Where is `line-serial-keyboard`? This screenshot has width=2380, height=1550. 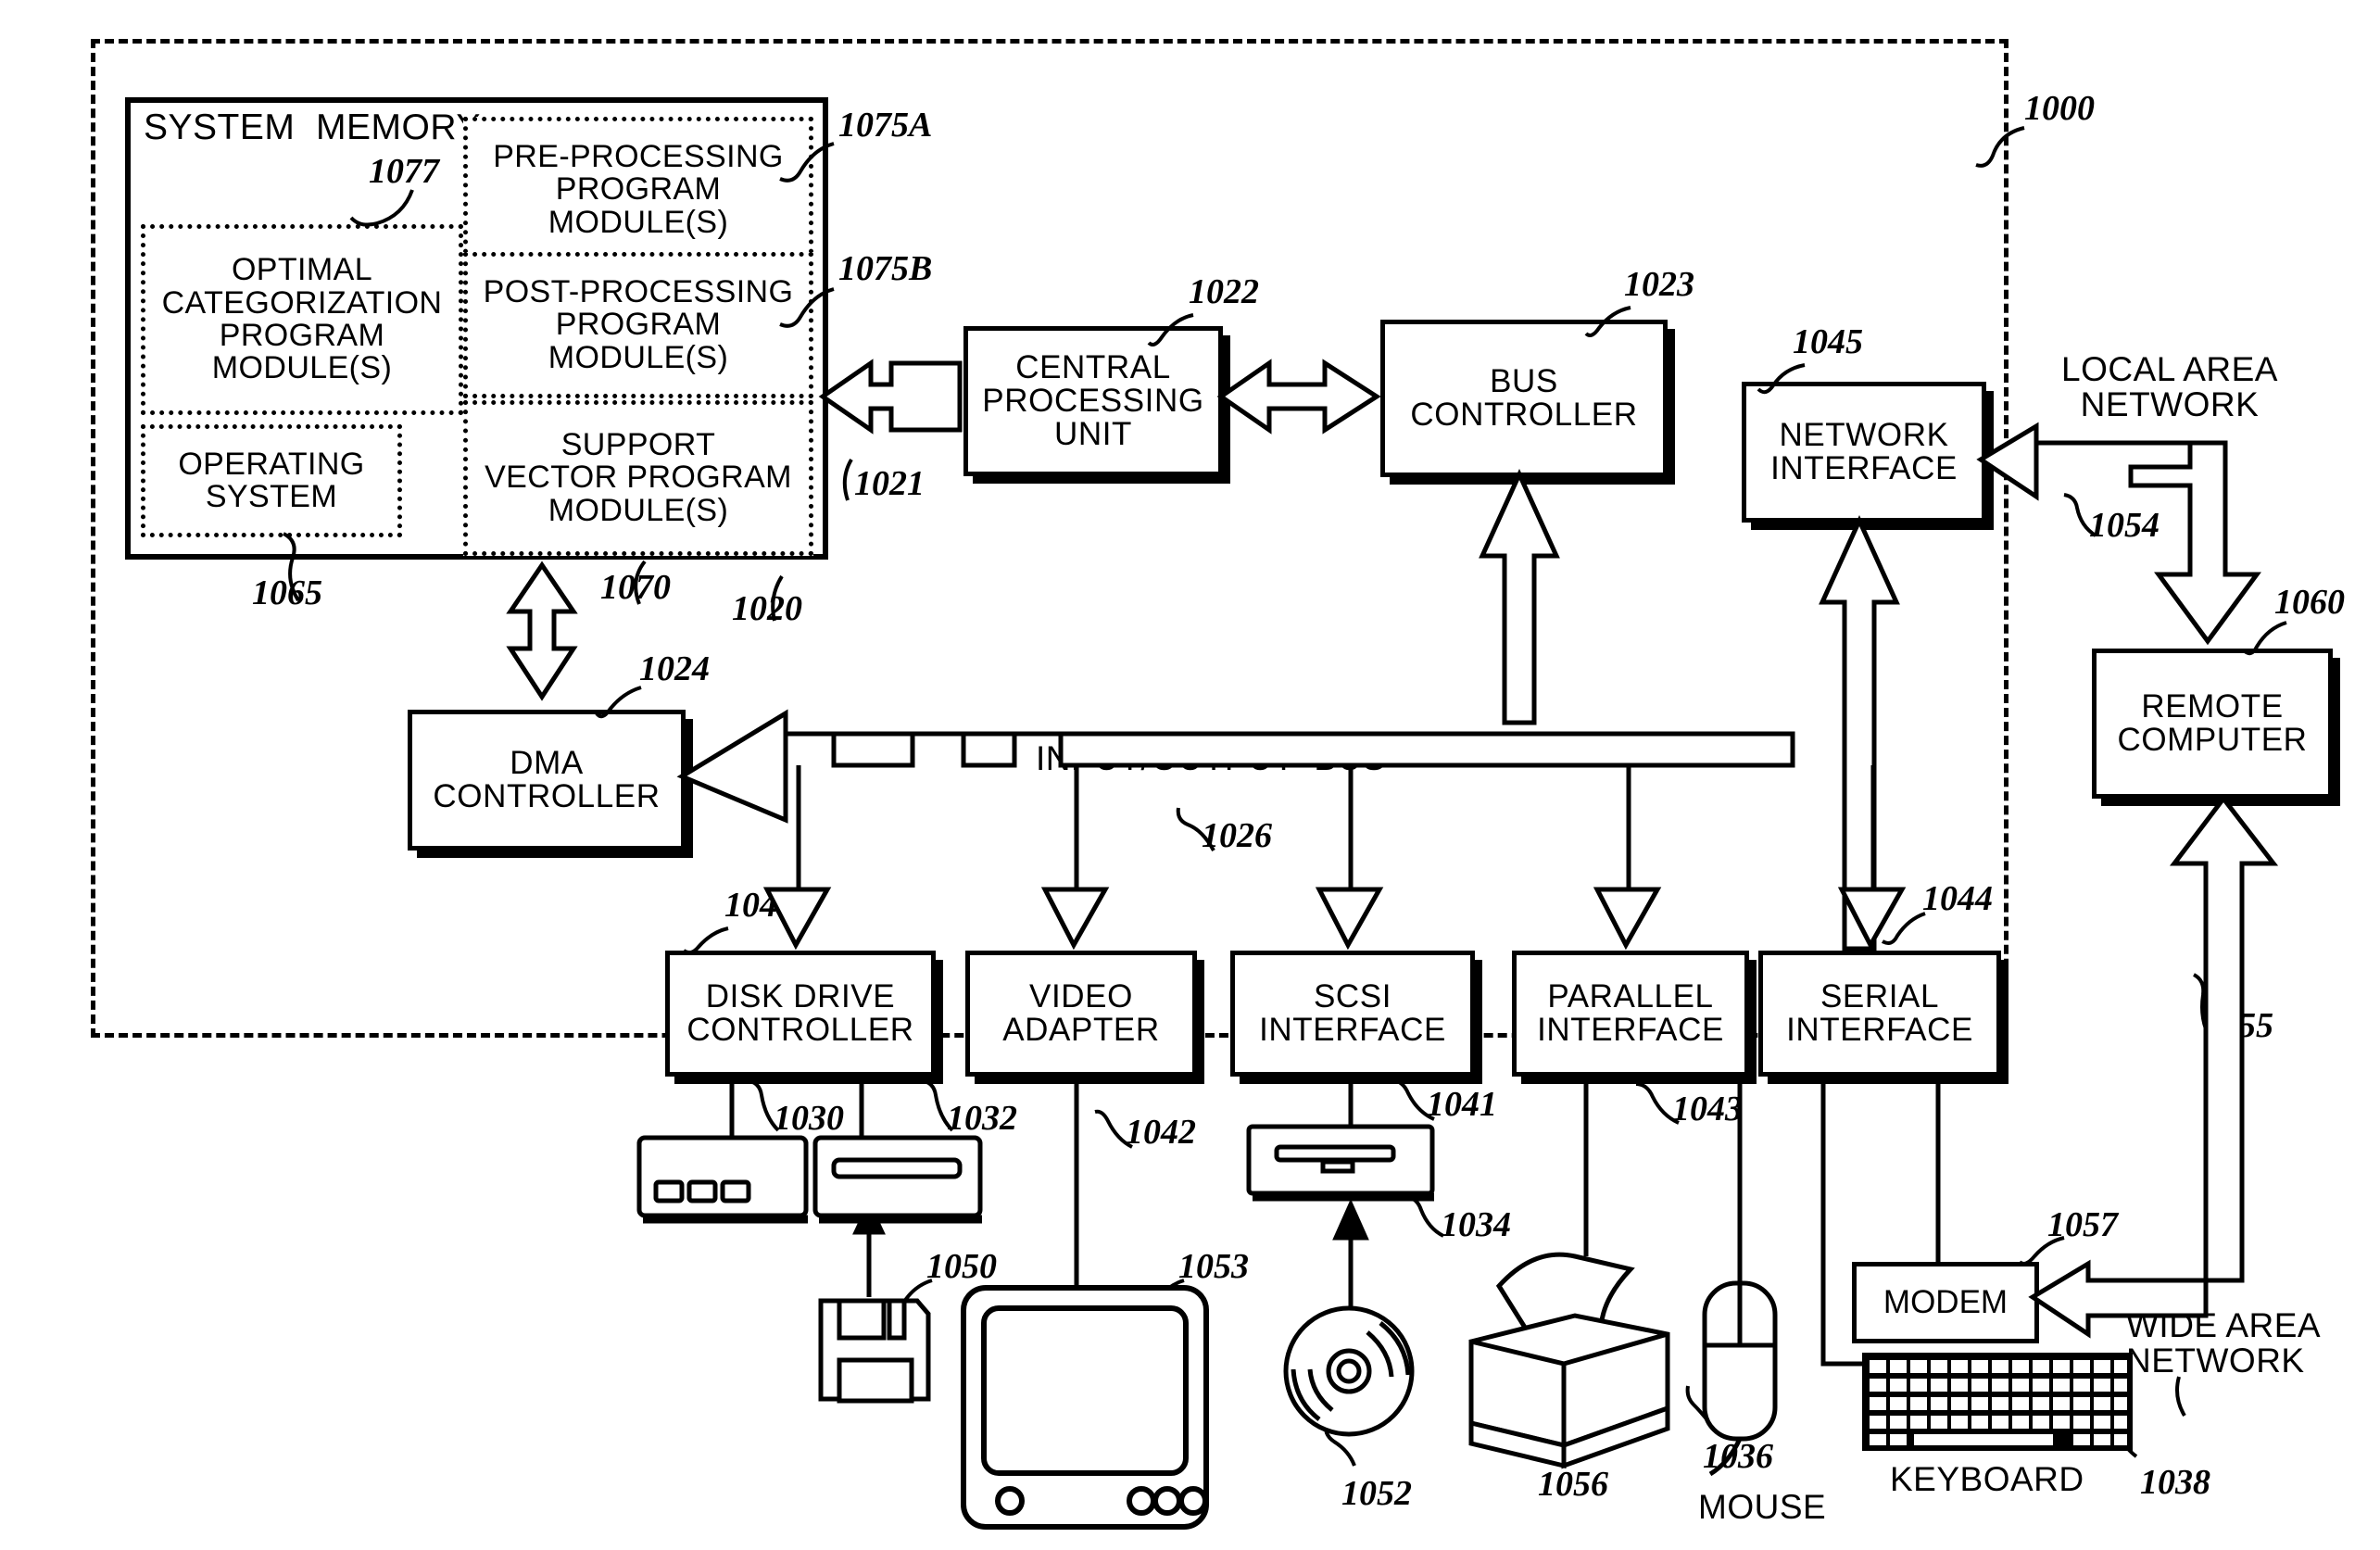
line-serial-keyboard is located at coordinates (1841, 1220).